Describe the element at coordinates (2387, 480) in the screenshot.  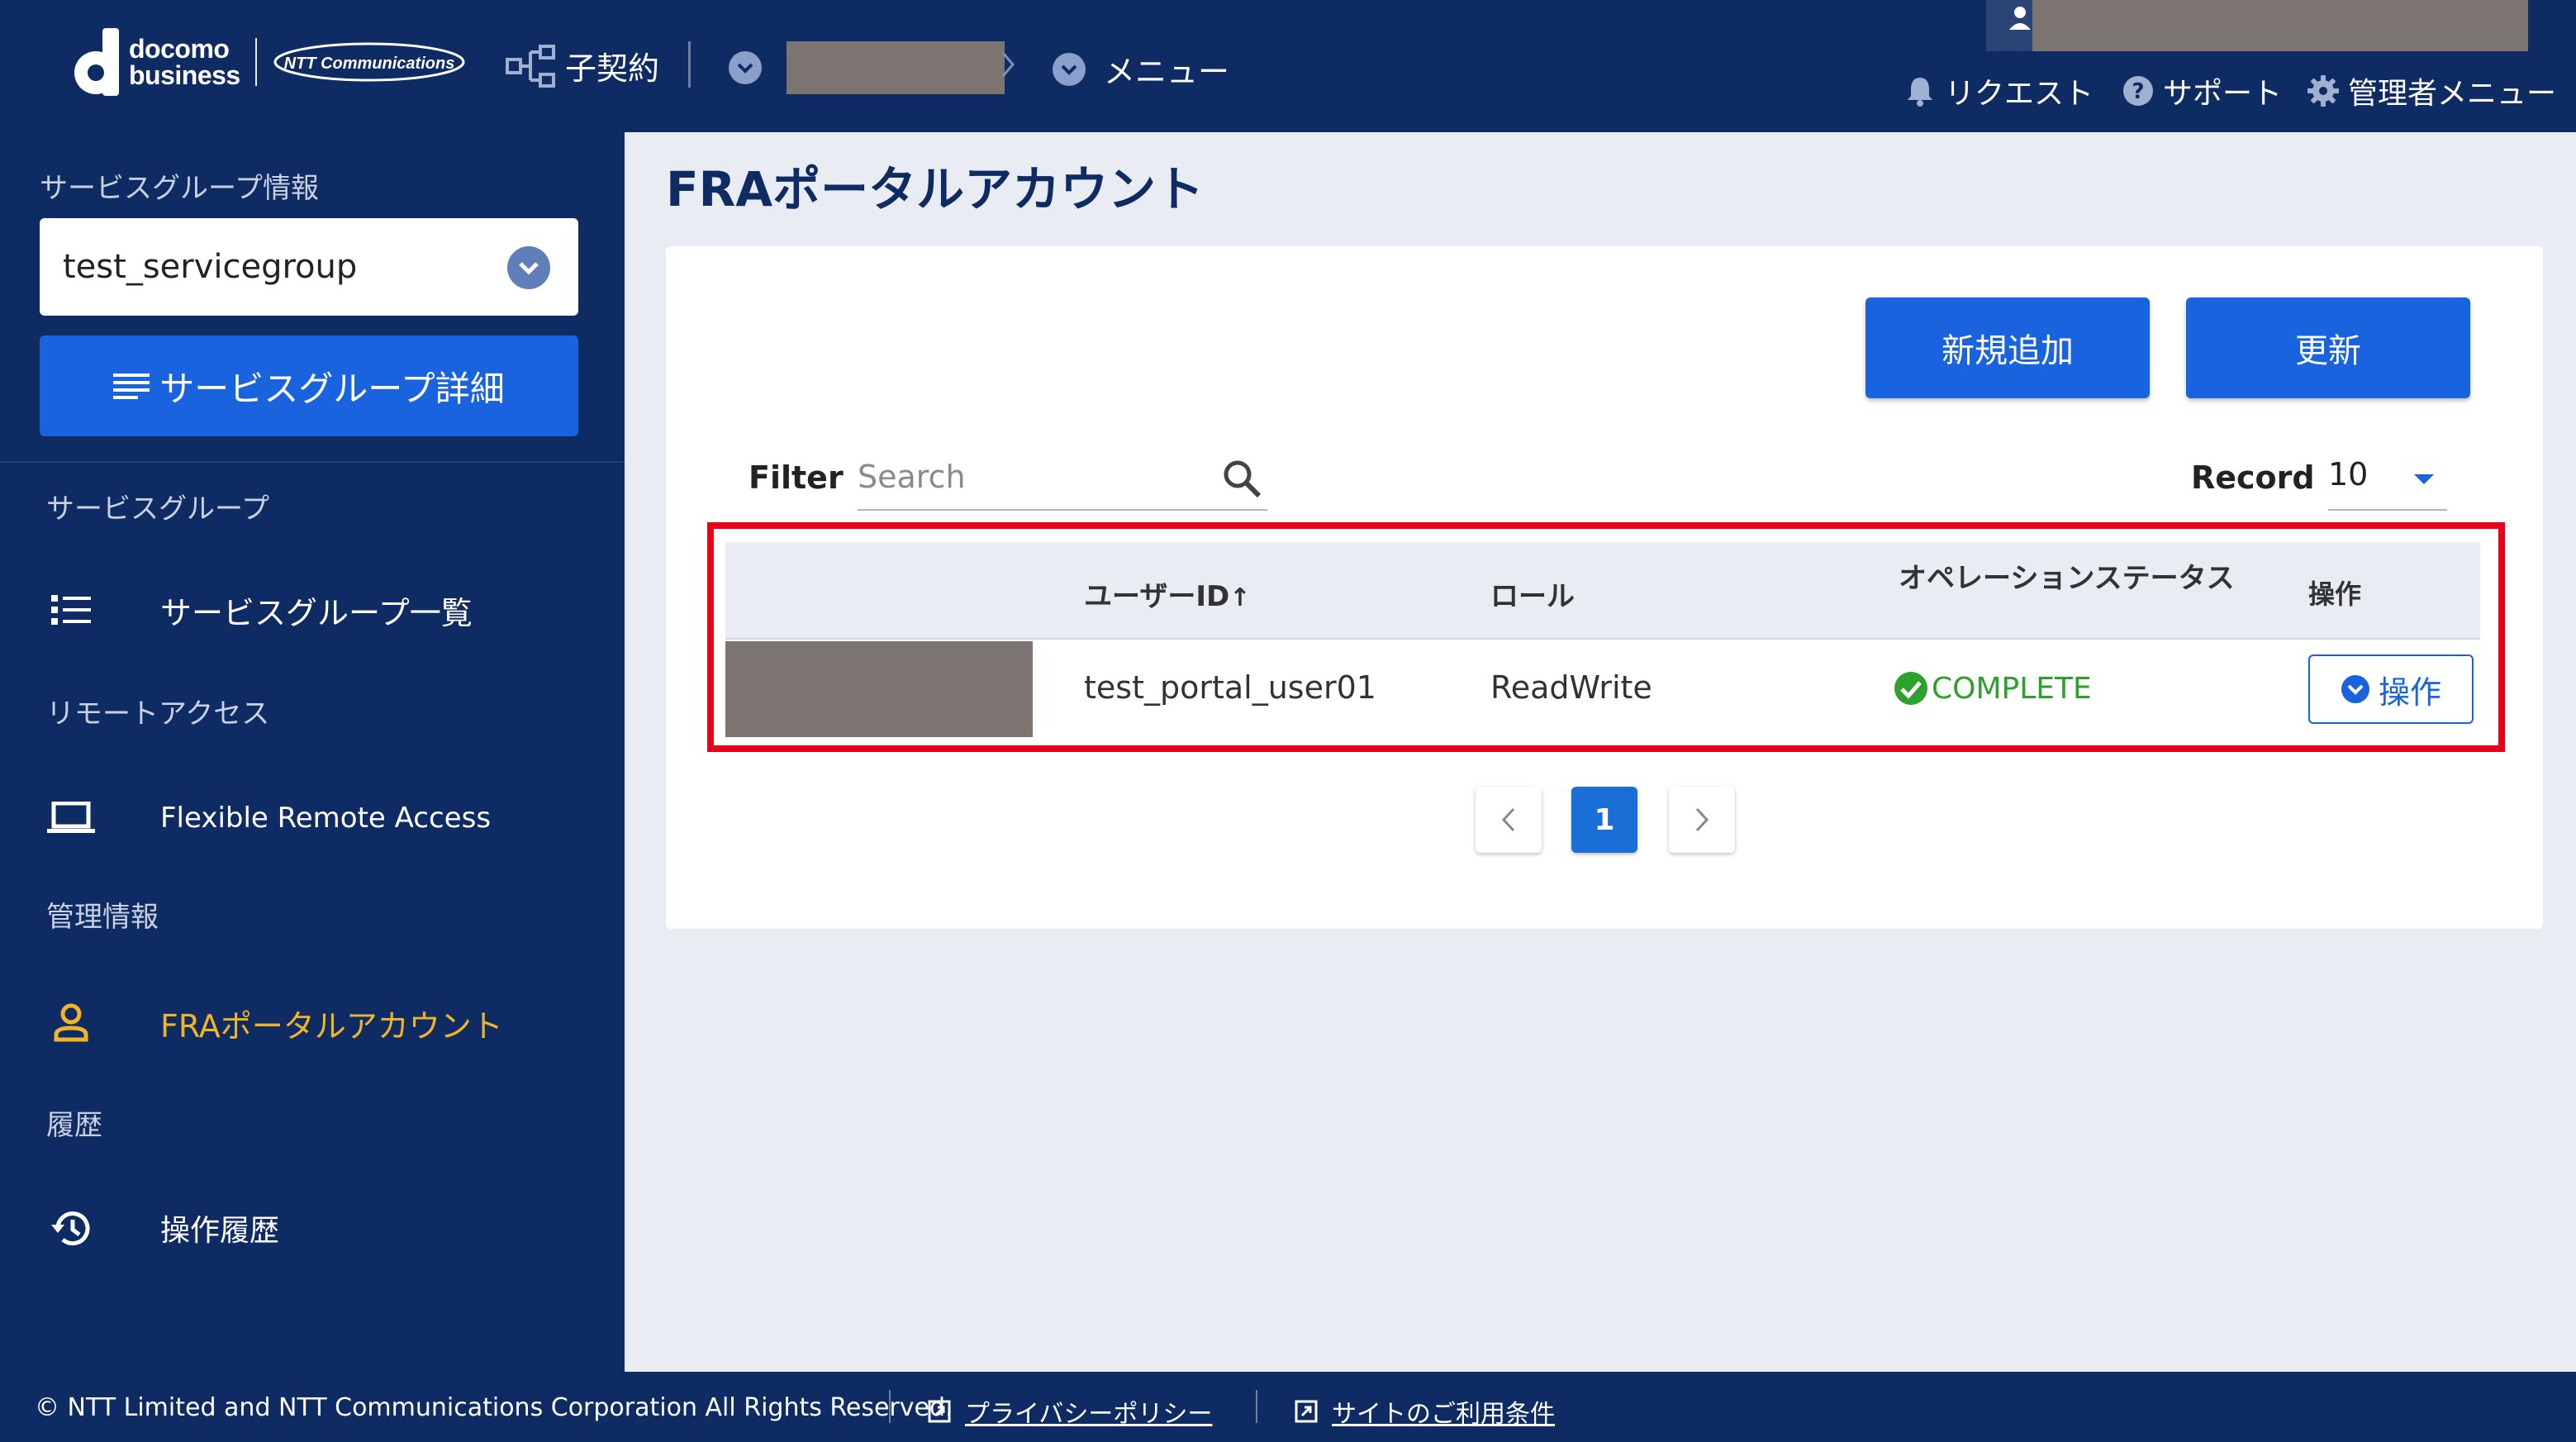
I see `record-count-select: 10` at that location.